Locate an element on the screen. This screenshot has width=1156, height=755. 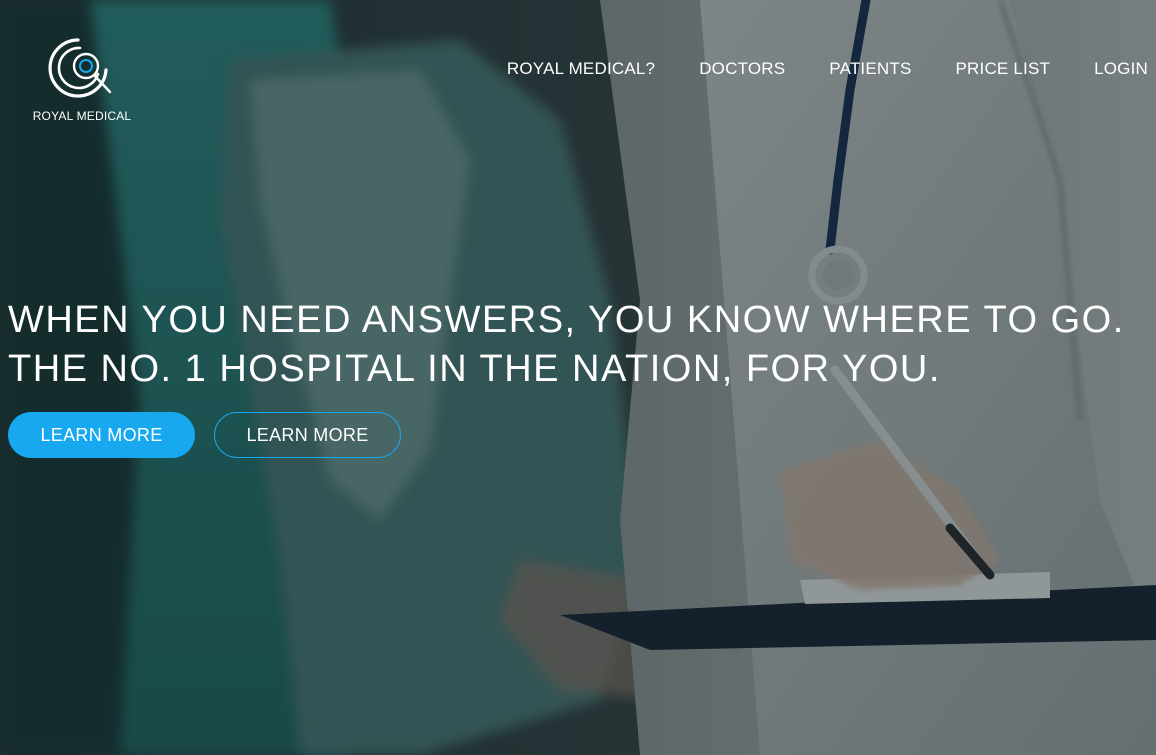
brand-name: ROYAL MEDICAL is located at coordinates (82, 116).